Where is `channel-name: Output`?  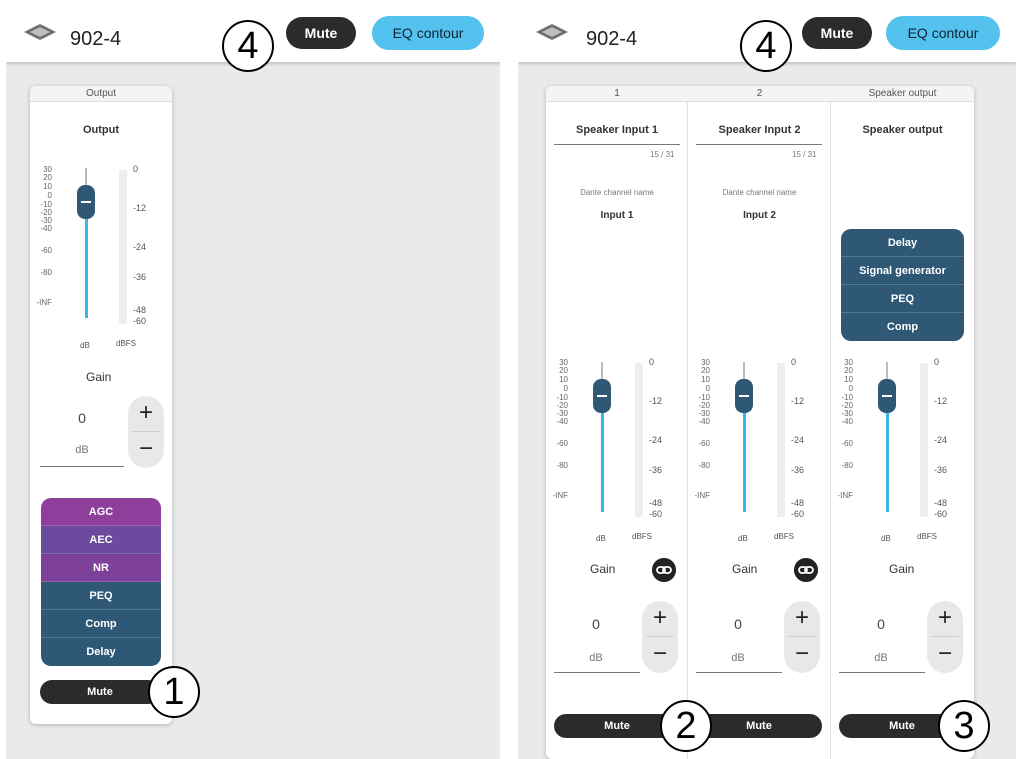
channel-name: Output is located at coordinates (101, 130).